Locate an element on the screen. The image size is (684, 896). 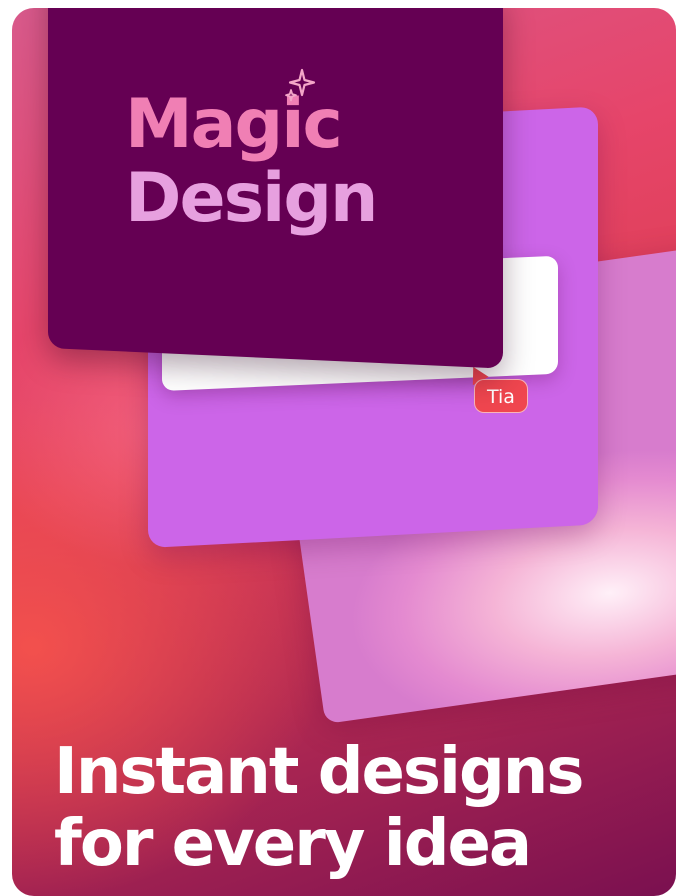
headline-line-1: Instant designs is located at coordinates (319, 772).